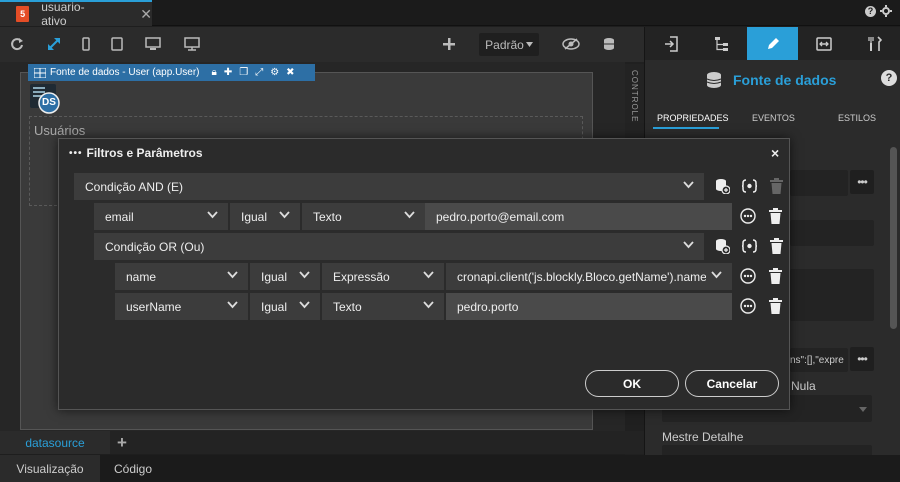 The image size is (900, 482). Describe the element at coordinates (819, 360) in the screenshot. I see `filter-expression-field: ns":[],"expre` at that location.